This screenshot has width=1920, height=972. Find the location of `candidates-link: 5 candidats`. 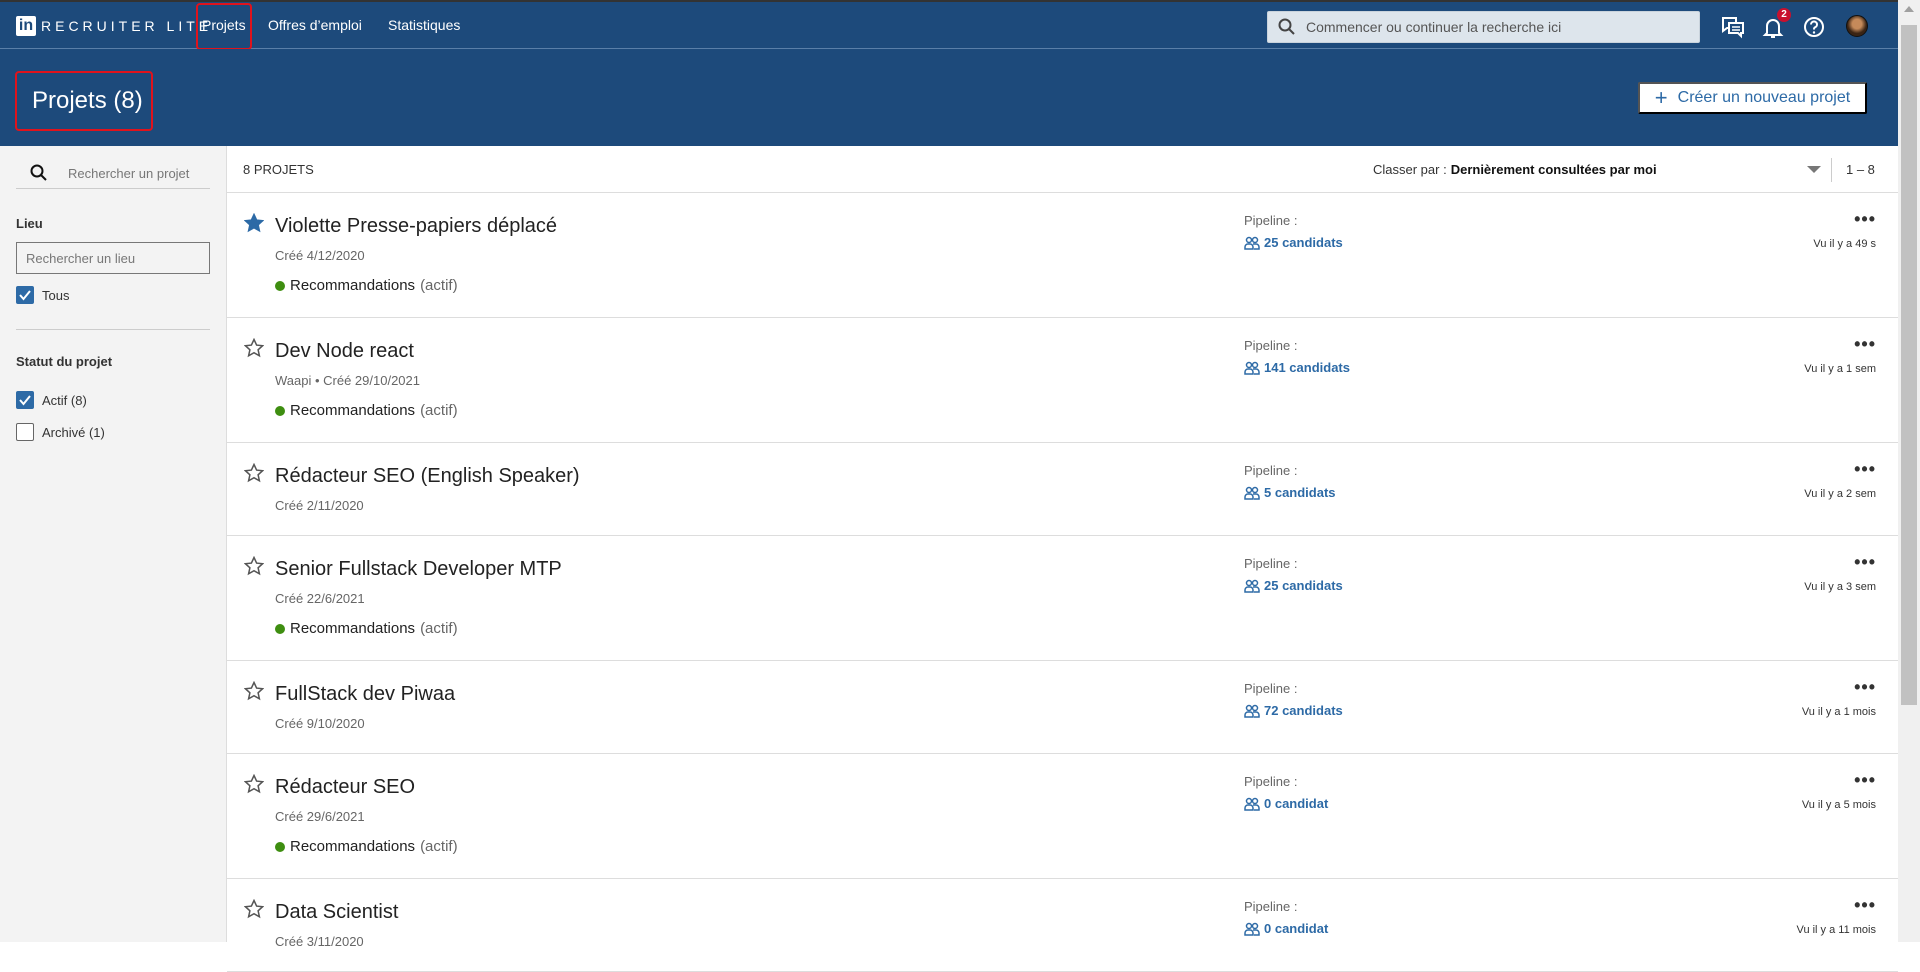

candidates-link: 5 candidats is located at coordinates (1290, 492).